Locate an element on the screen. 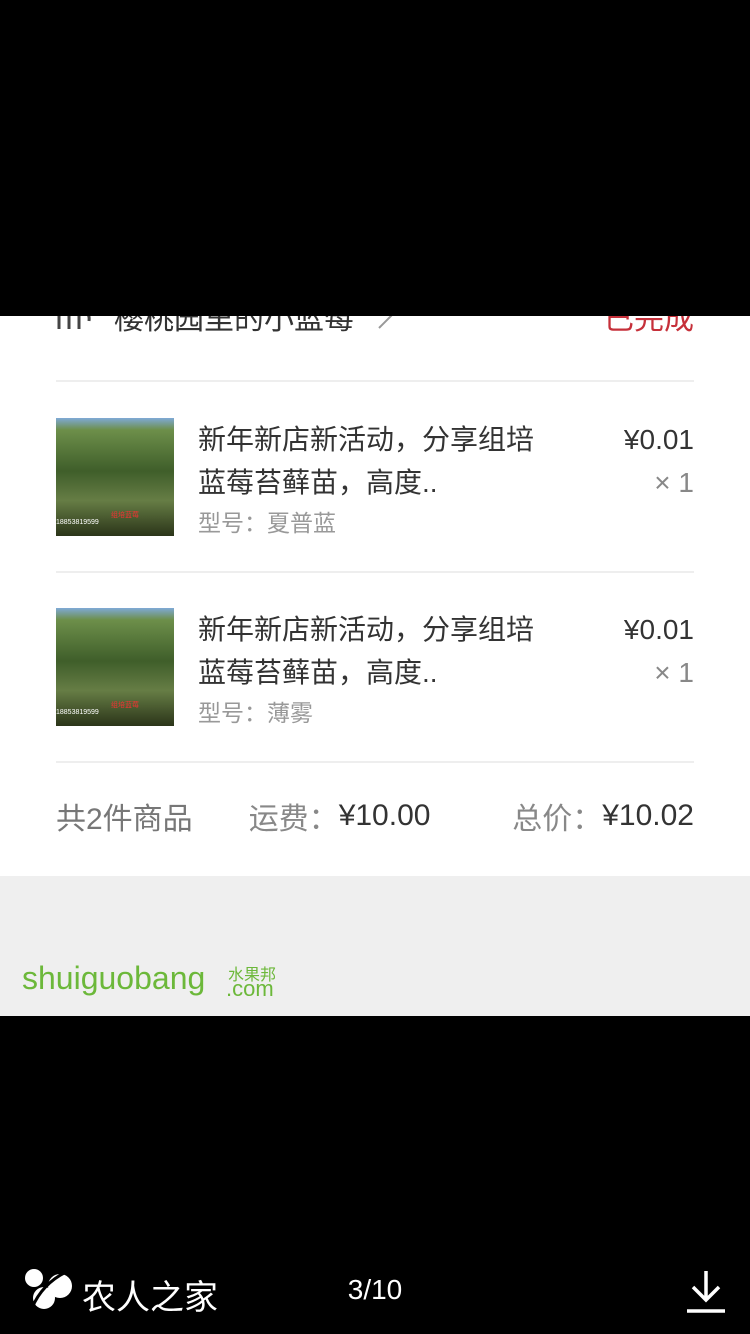 The image size is (750, 1334). shipping-fee: 运费： ¥10.00 is located at coordinates (339, 817).